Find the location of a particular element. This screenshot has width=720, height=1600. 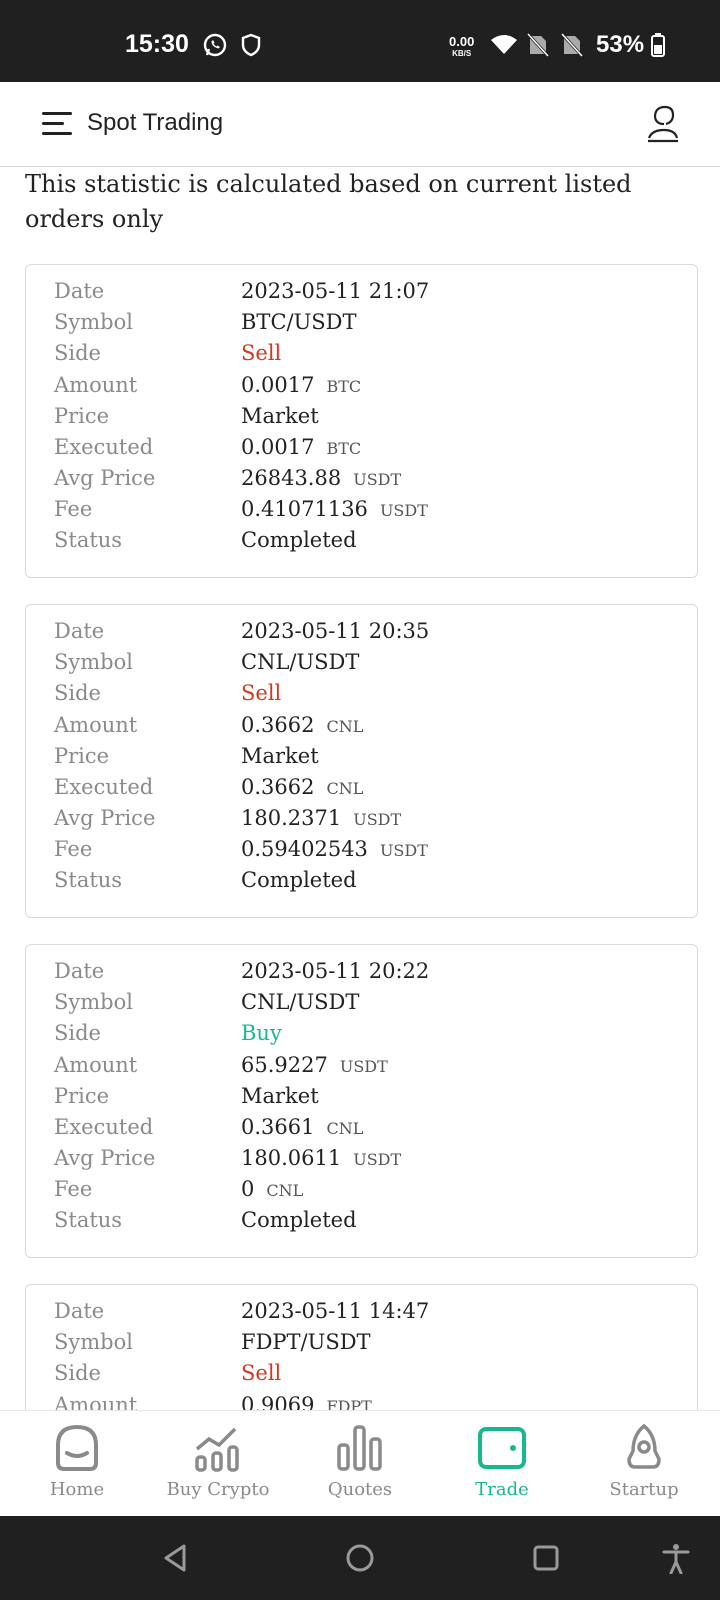

wifi-icon is located at coordinates (504, 44).